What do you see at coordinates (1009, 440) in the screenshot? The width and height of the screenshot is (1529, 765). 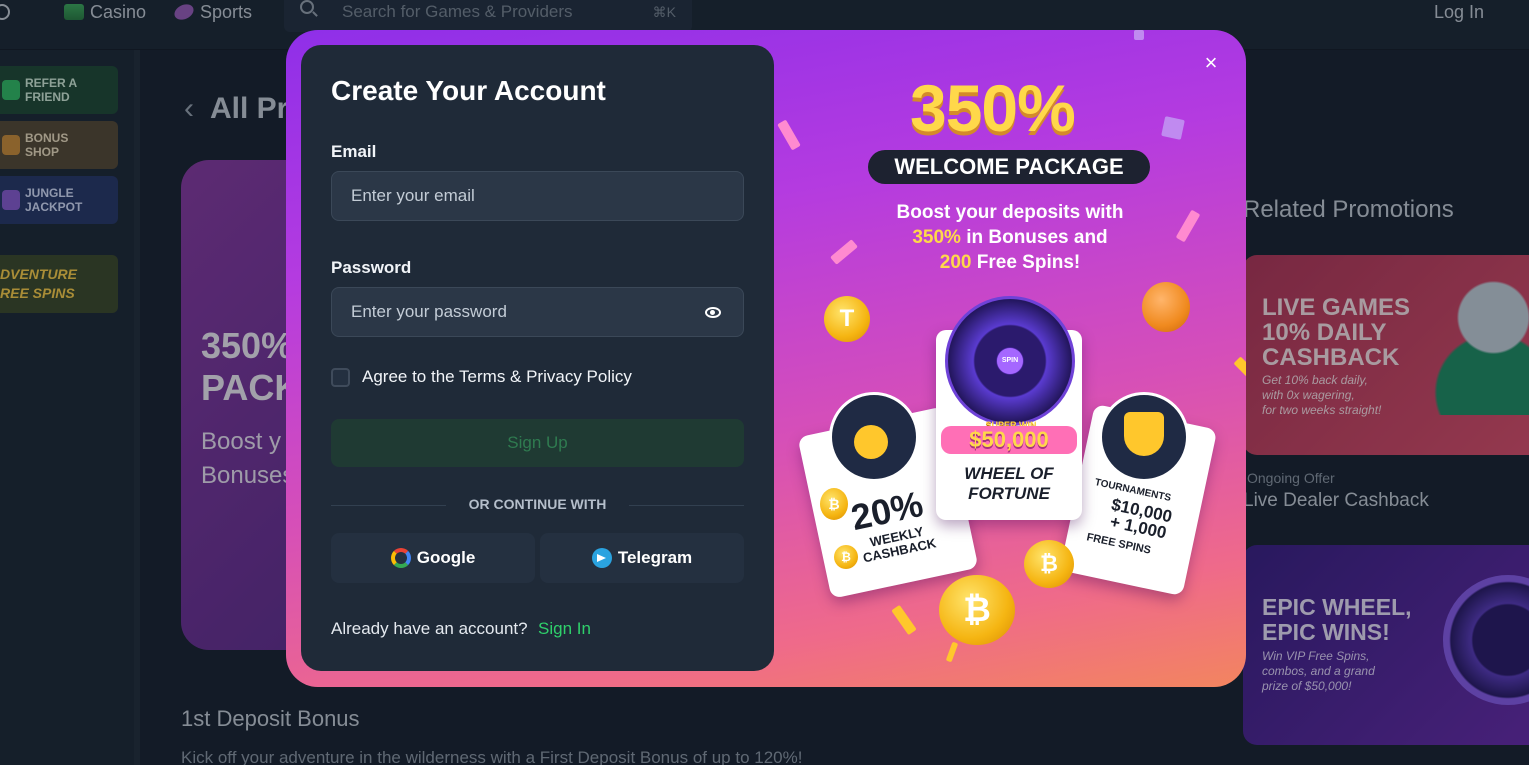 I see `superwin-amount: $50,000` at bounding box center [1009, 440].